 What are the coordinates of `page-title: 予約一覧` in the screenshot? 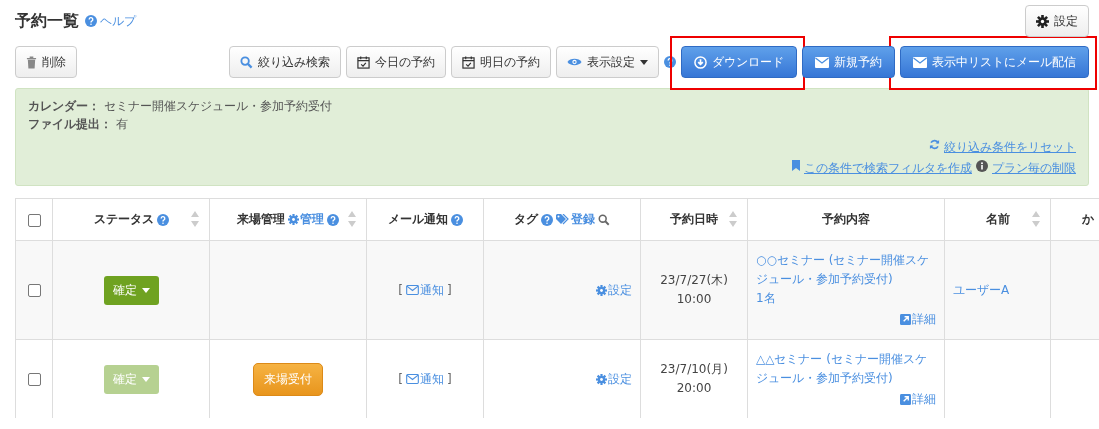 It's located at (47, 21).